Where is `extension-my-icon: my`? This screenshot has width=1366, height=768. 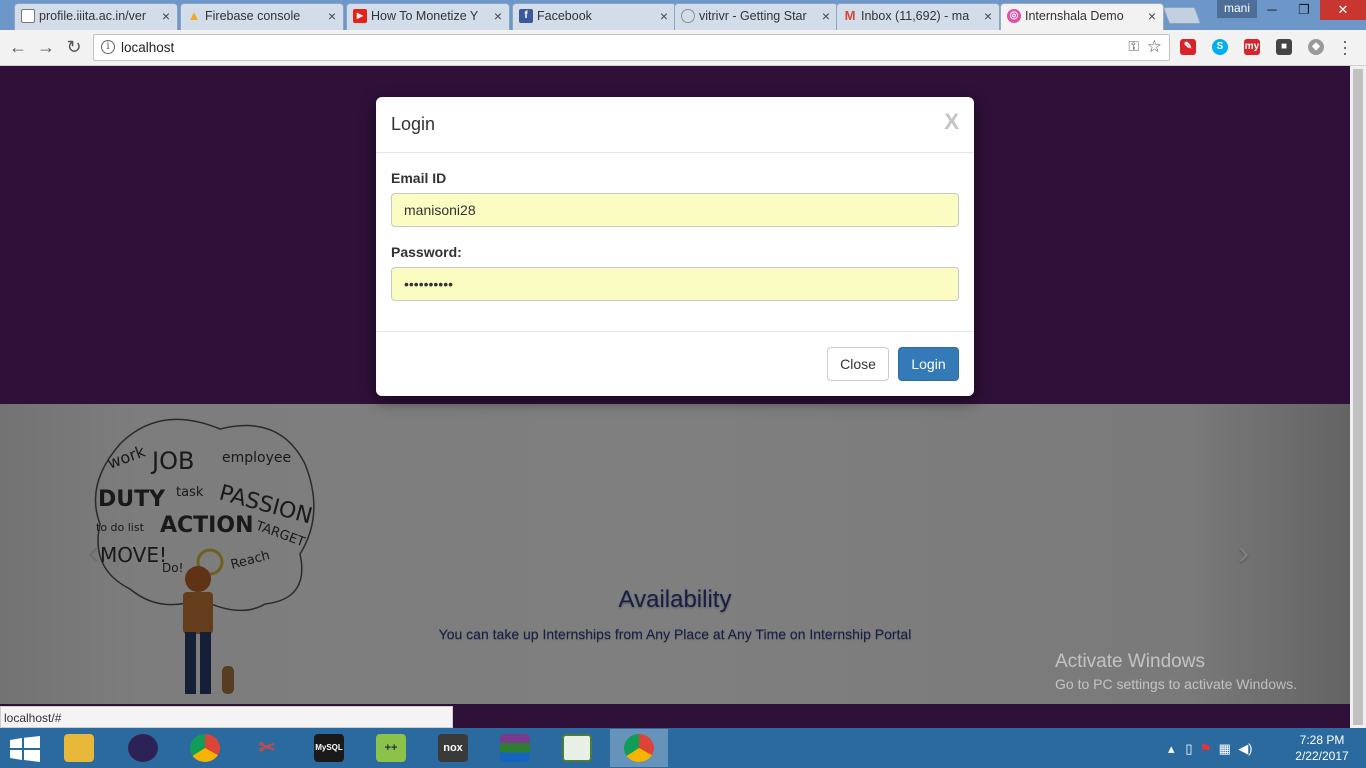 extension-my-icon: my is located at coordinates (1252, 47).